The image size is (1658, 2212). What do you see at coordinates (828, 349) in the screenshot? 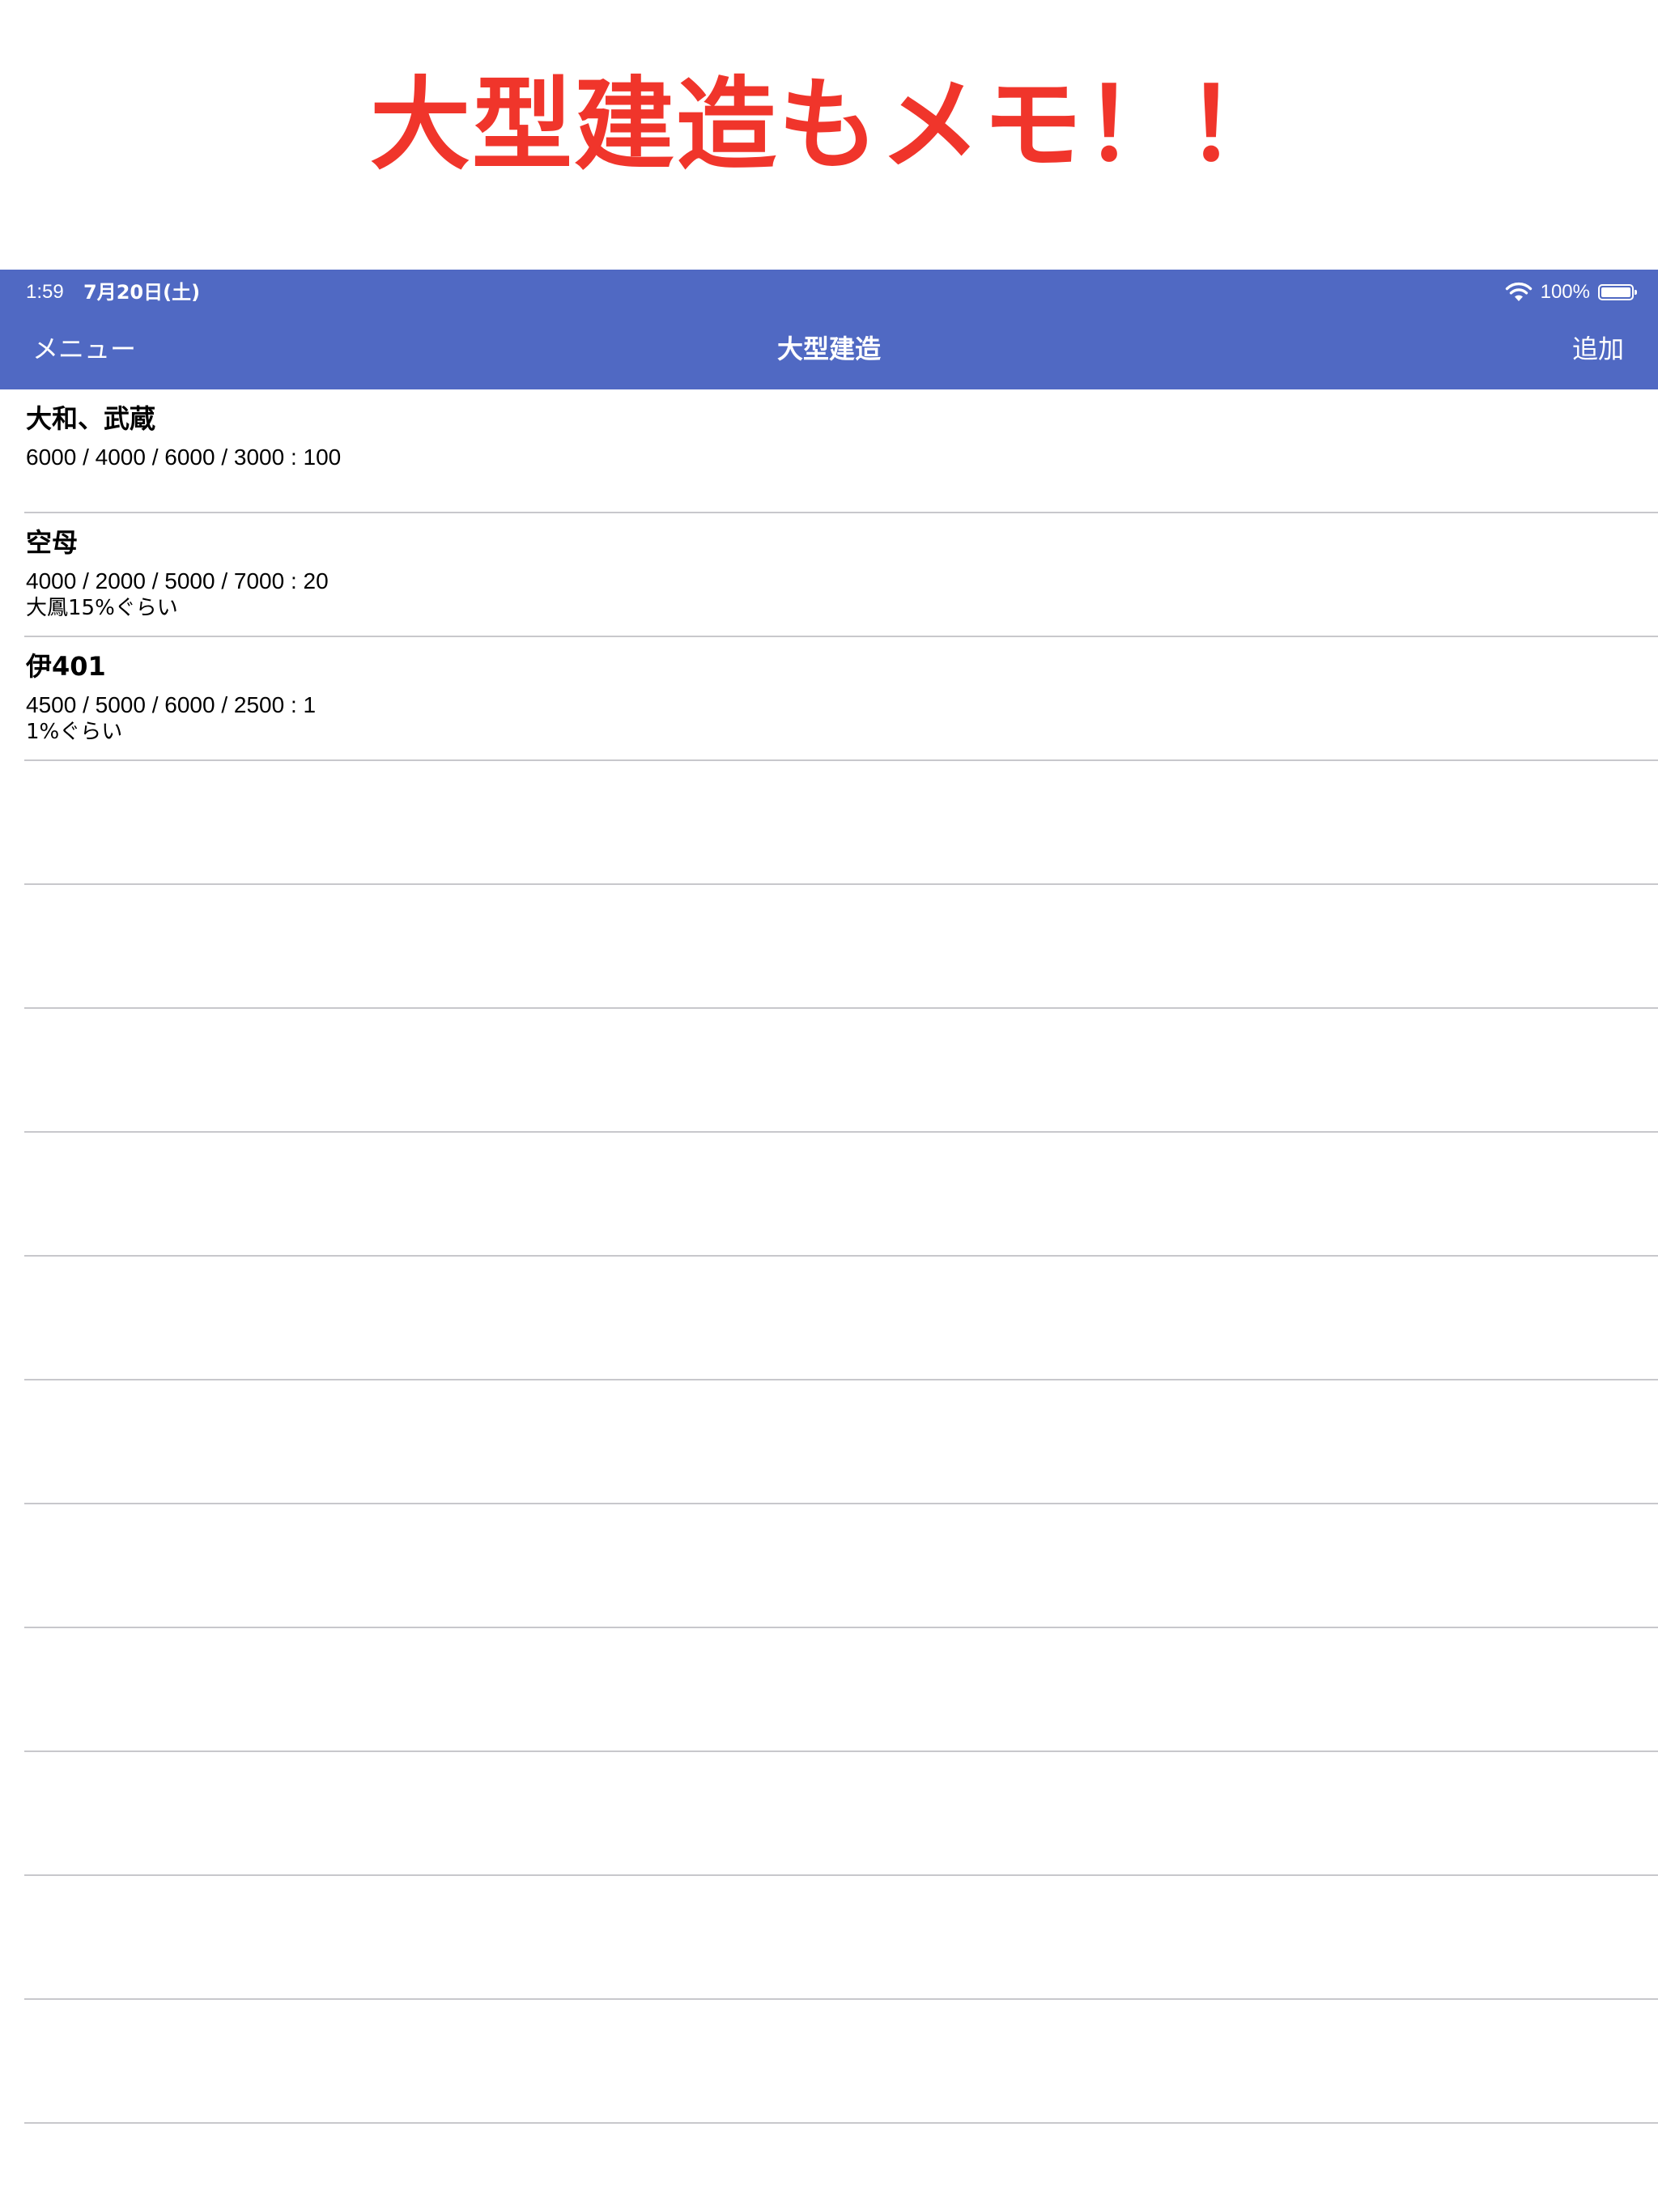
I see `page-title: 大型建造` at bounding box center [828, 349].